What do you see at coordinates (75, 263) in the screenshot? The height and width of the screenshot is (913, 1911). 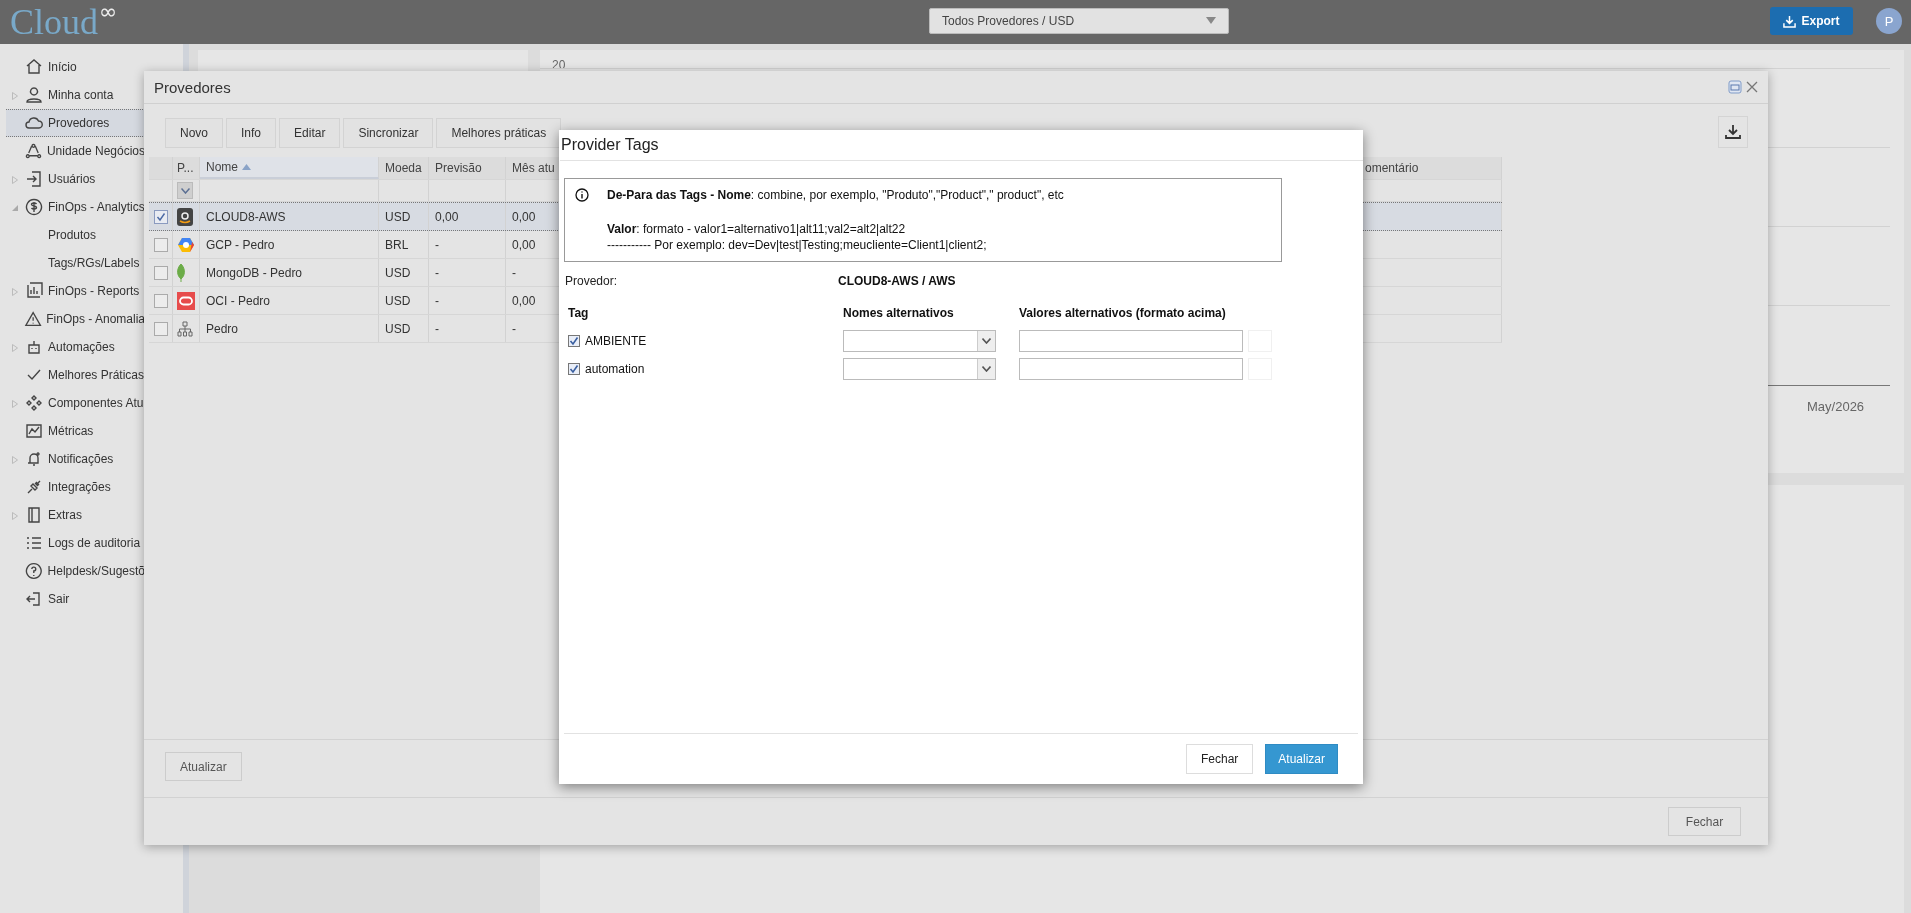 I see `sidebar-item: Tags/RGs/Labels` at bounding box center [75, 263].